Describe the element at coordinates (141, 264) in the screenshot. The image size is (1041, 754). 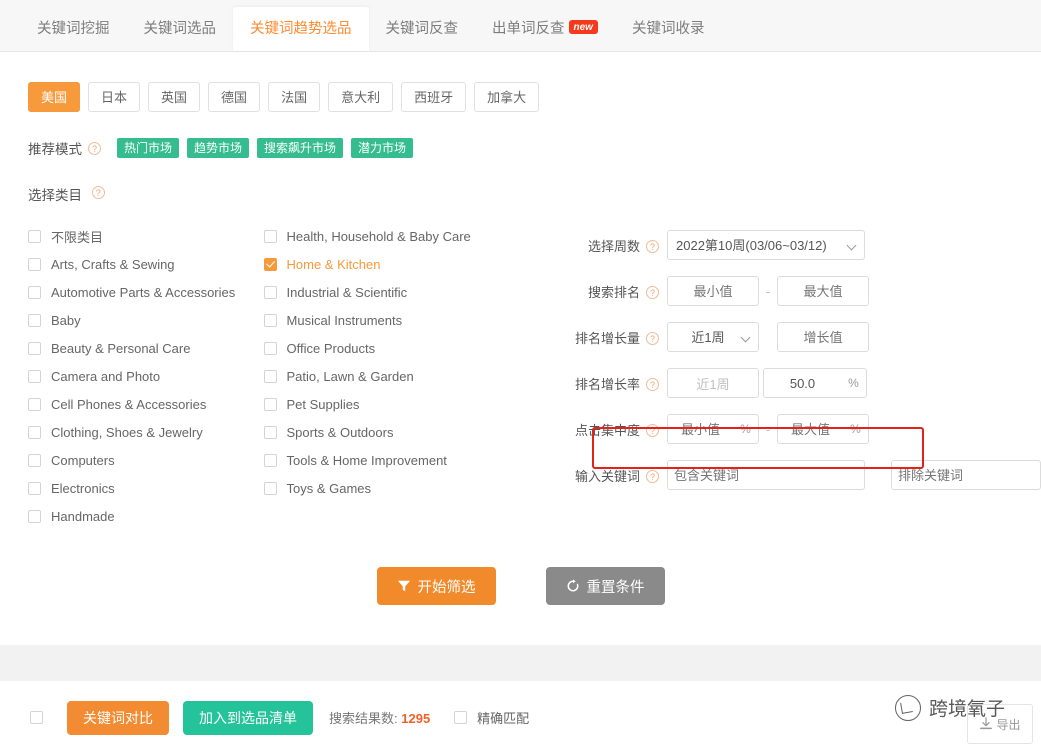
I see `category-item-arts-crafts-sewing: Arts, Crafts & Sewing` at that location.